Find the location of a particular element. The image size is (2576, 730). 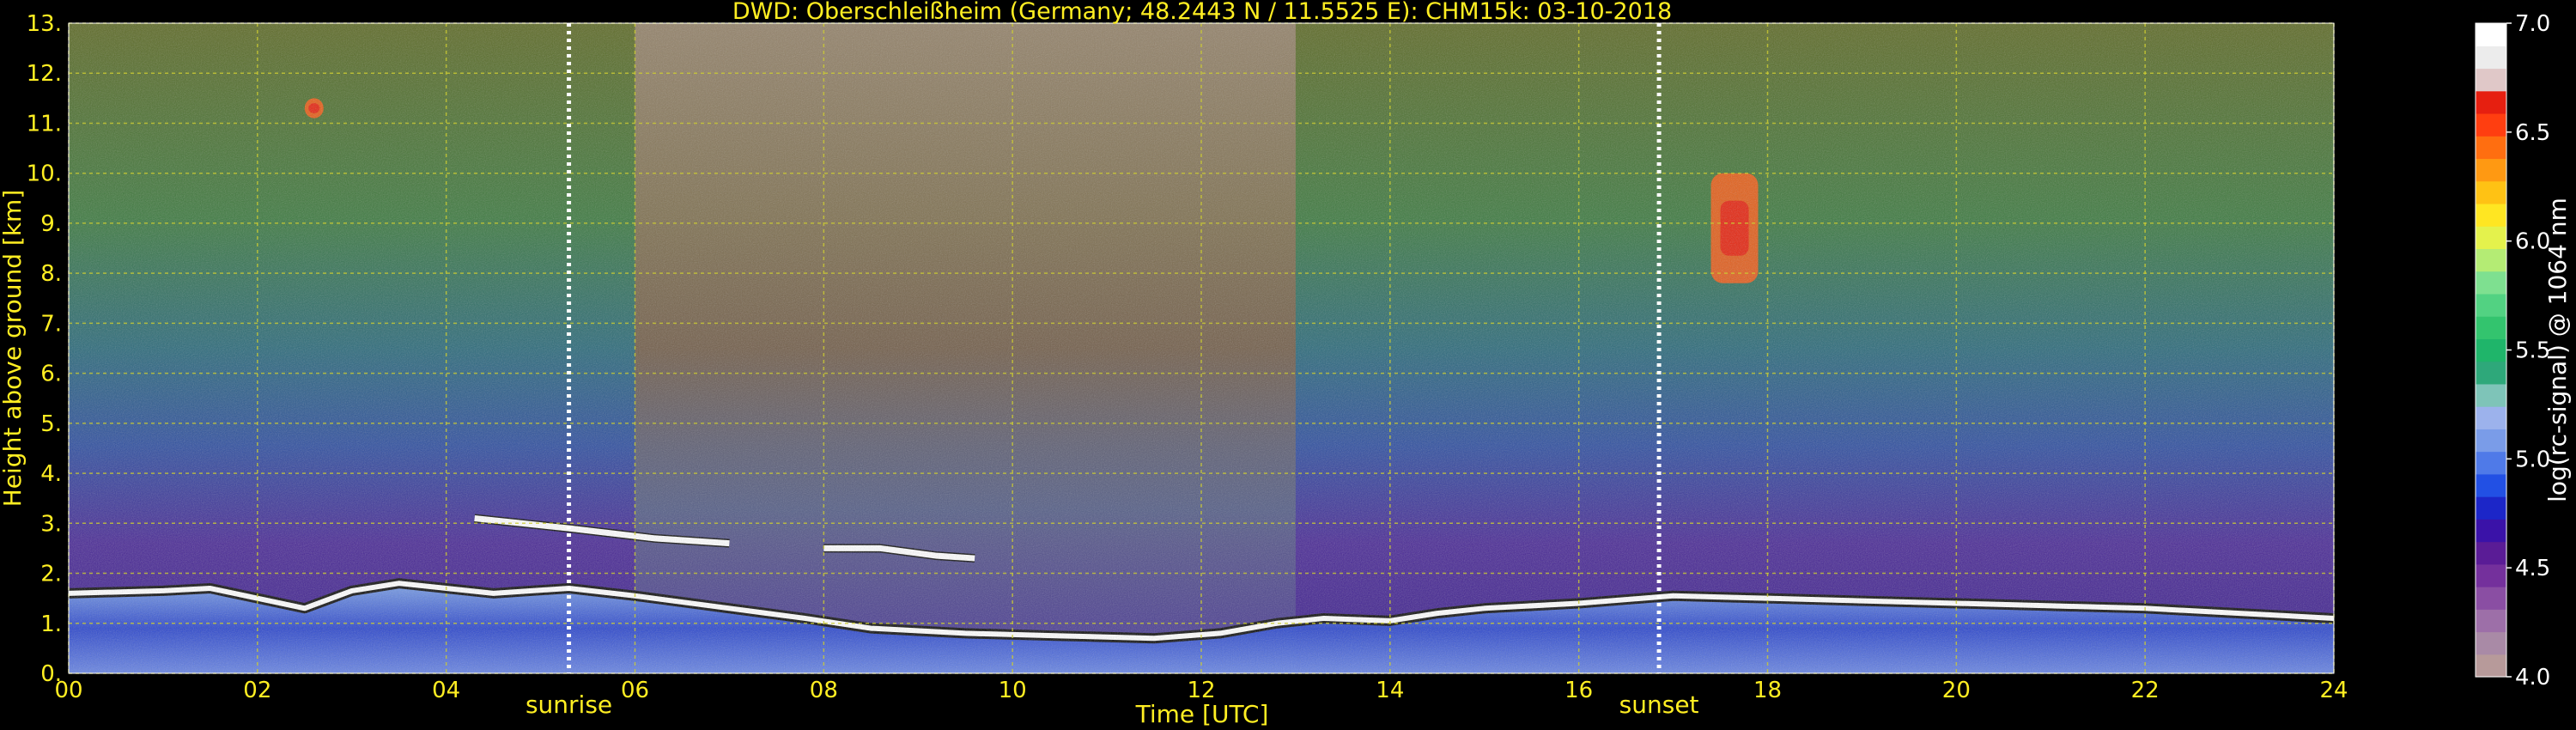

y-tick-label: 10. is located at coordinates (44, 174).